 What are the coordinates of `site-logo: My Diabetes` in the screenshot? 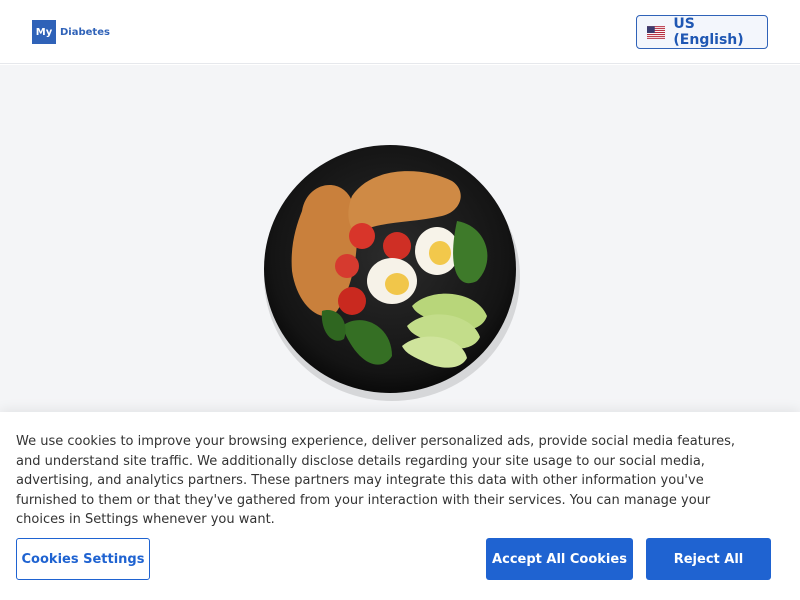 It's located at (71, 32).